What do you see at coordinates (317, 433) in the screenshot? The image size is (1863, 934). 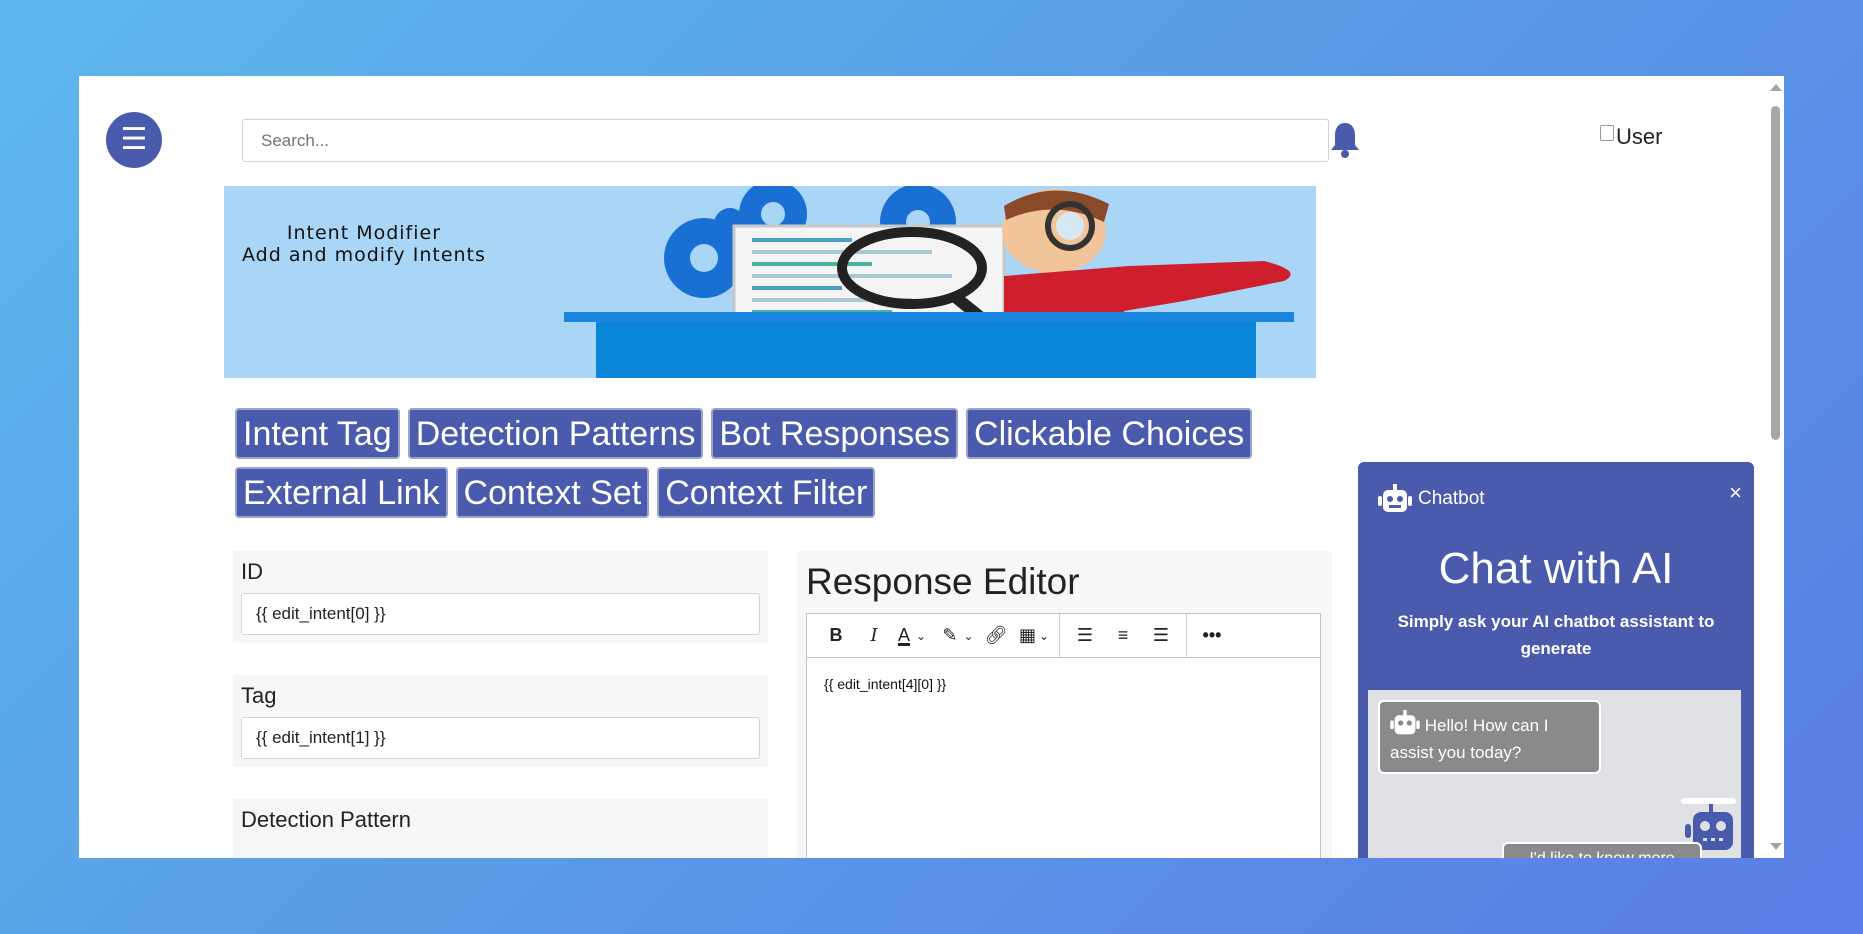 I see `tab-intent-tag: Intent Tag` at bounding box center [317, 433].